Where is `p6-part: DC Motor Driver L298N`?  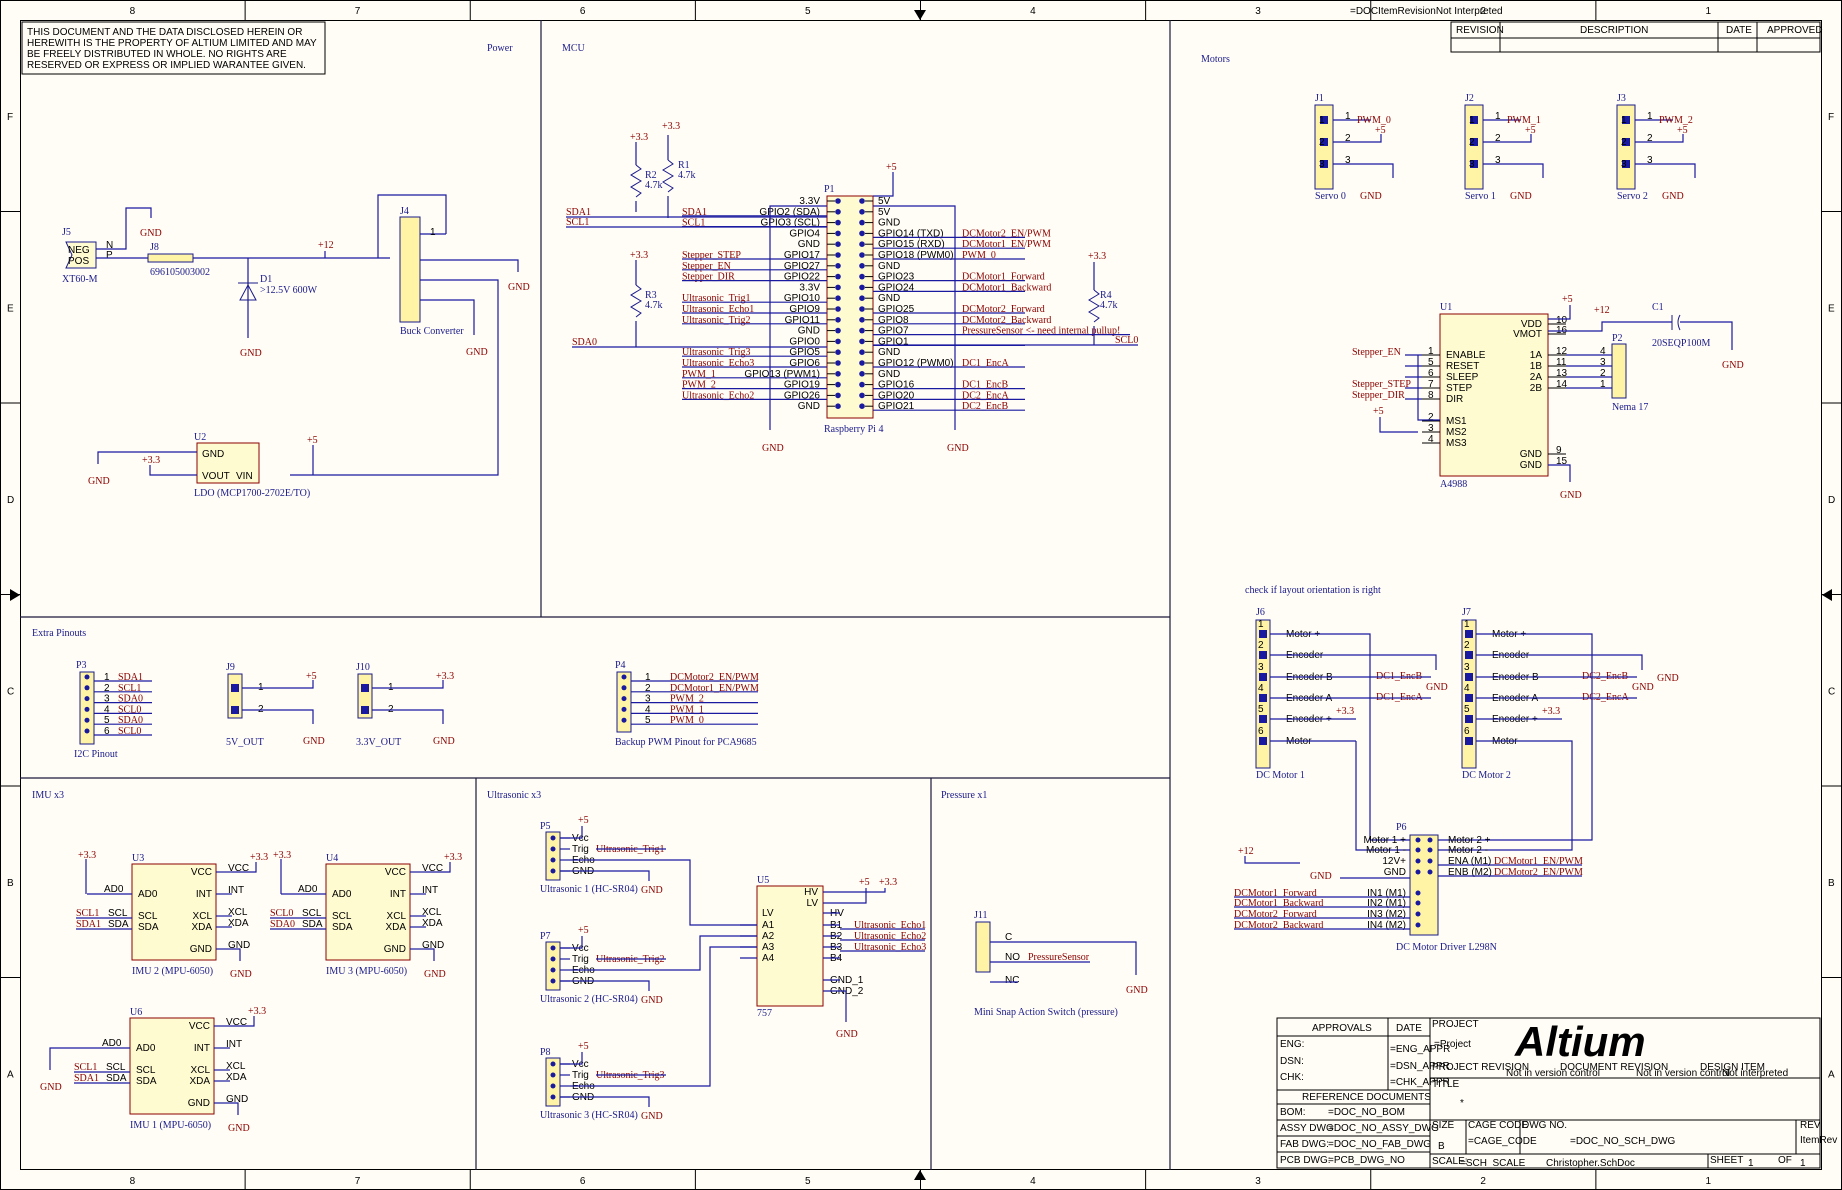 p6-part: DC Motor Driver L298N is located at coordinates (1446, 947).